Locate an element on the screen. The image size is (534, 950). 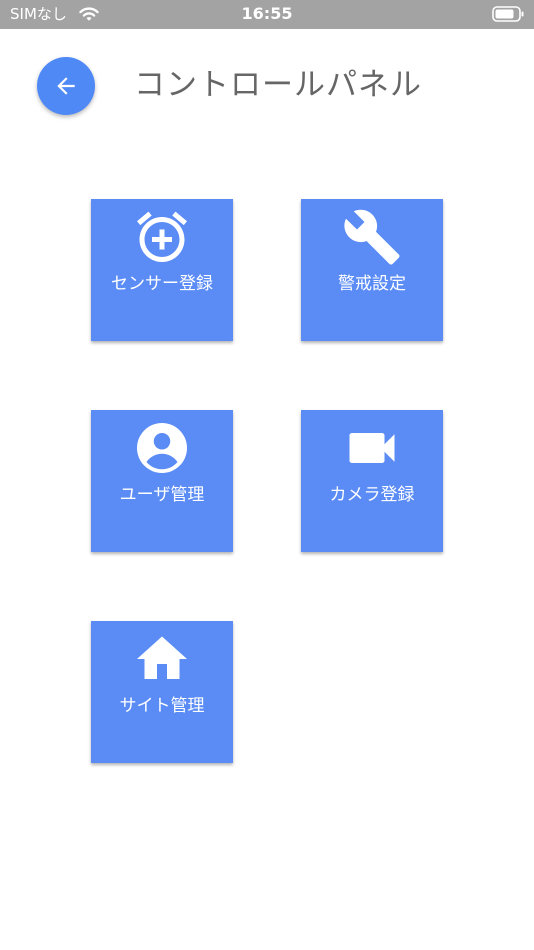
page-title: コントロールパネル is located at coordinates (278, 85).